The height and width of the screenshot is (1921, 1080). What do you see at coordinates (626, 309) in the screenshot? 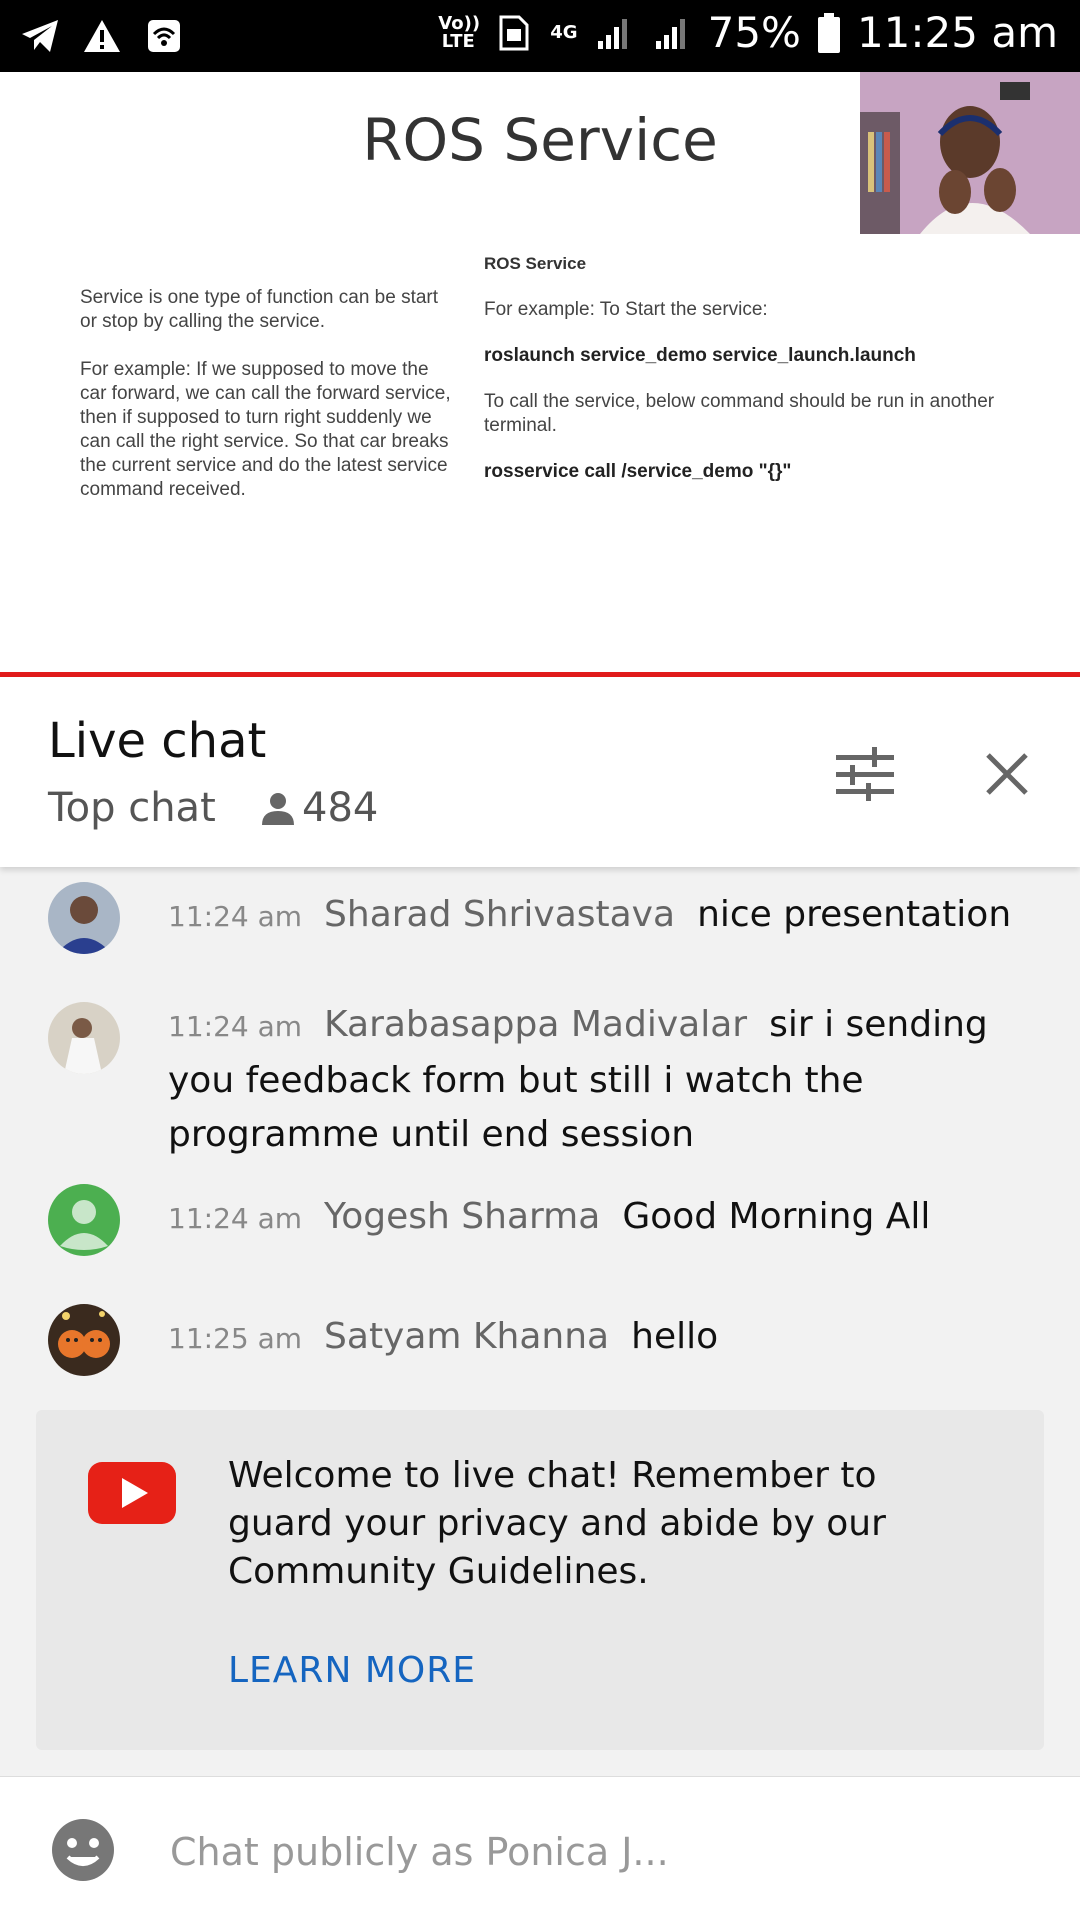
I see `slide-example: For example: To Start the service:` at bounding box center [626, 309].